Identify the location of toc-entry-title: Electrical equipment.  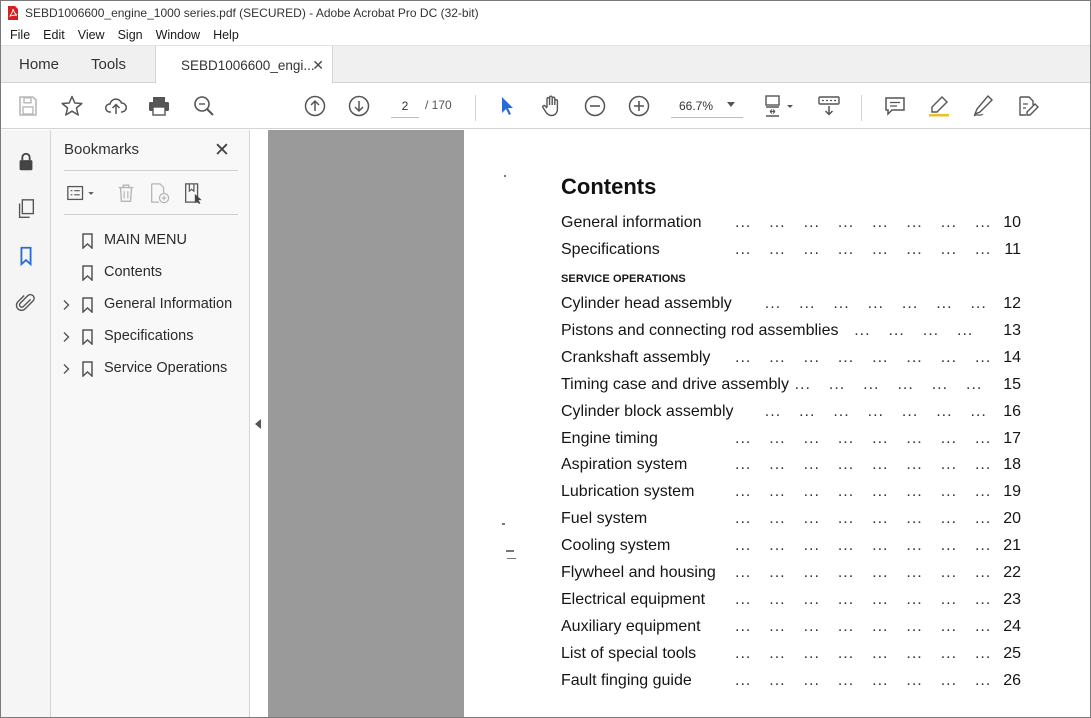
(633, 599).